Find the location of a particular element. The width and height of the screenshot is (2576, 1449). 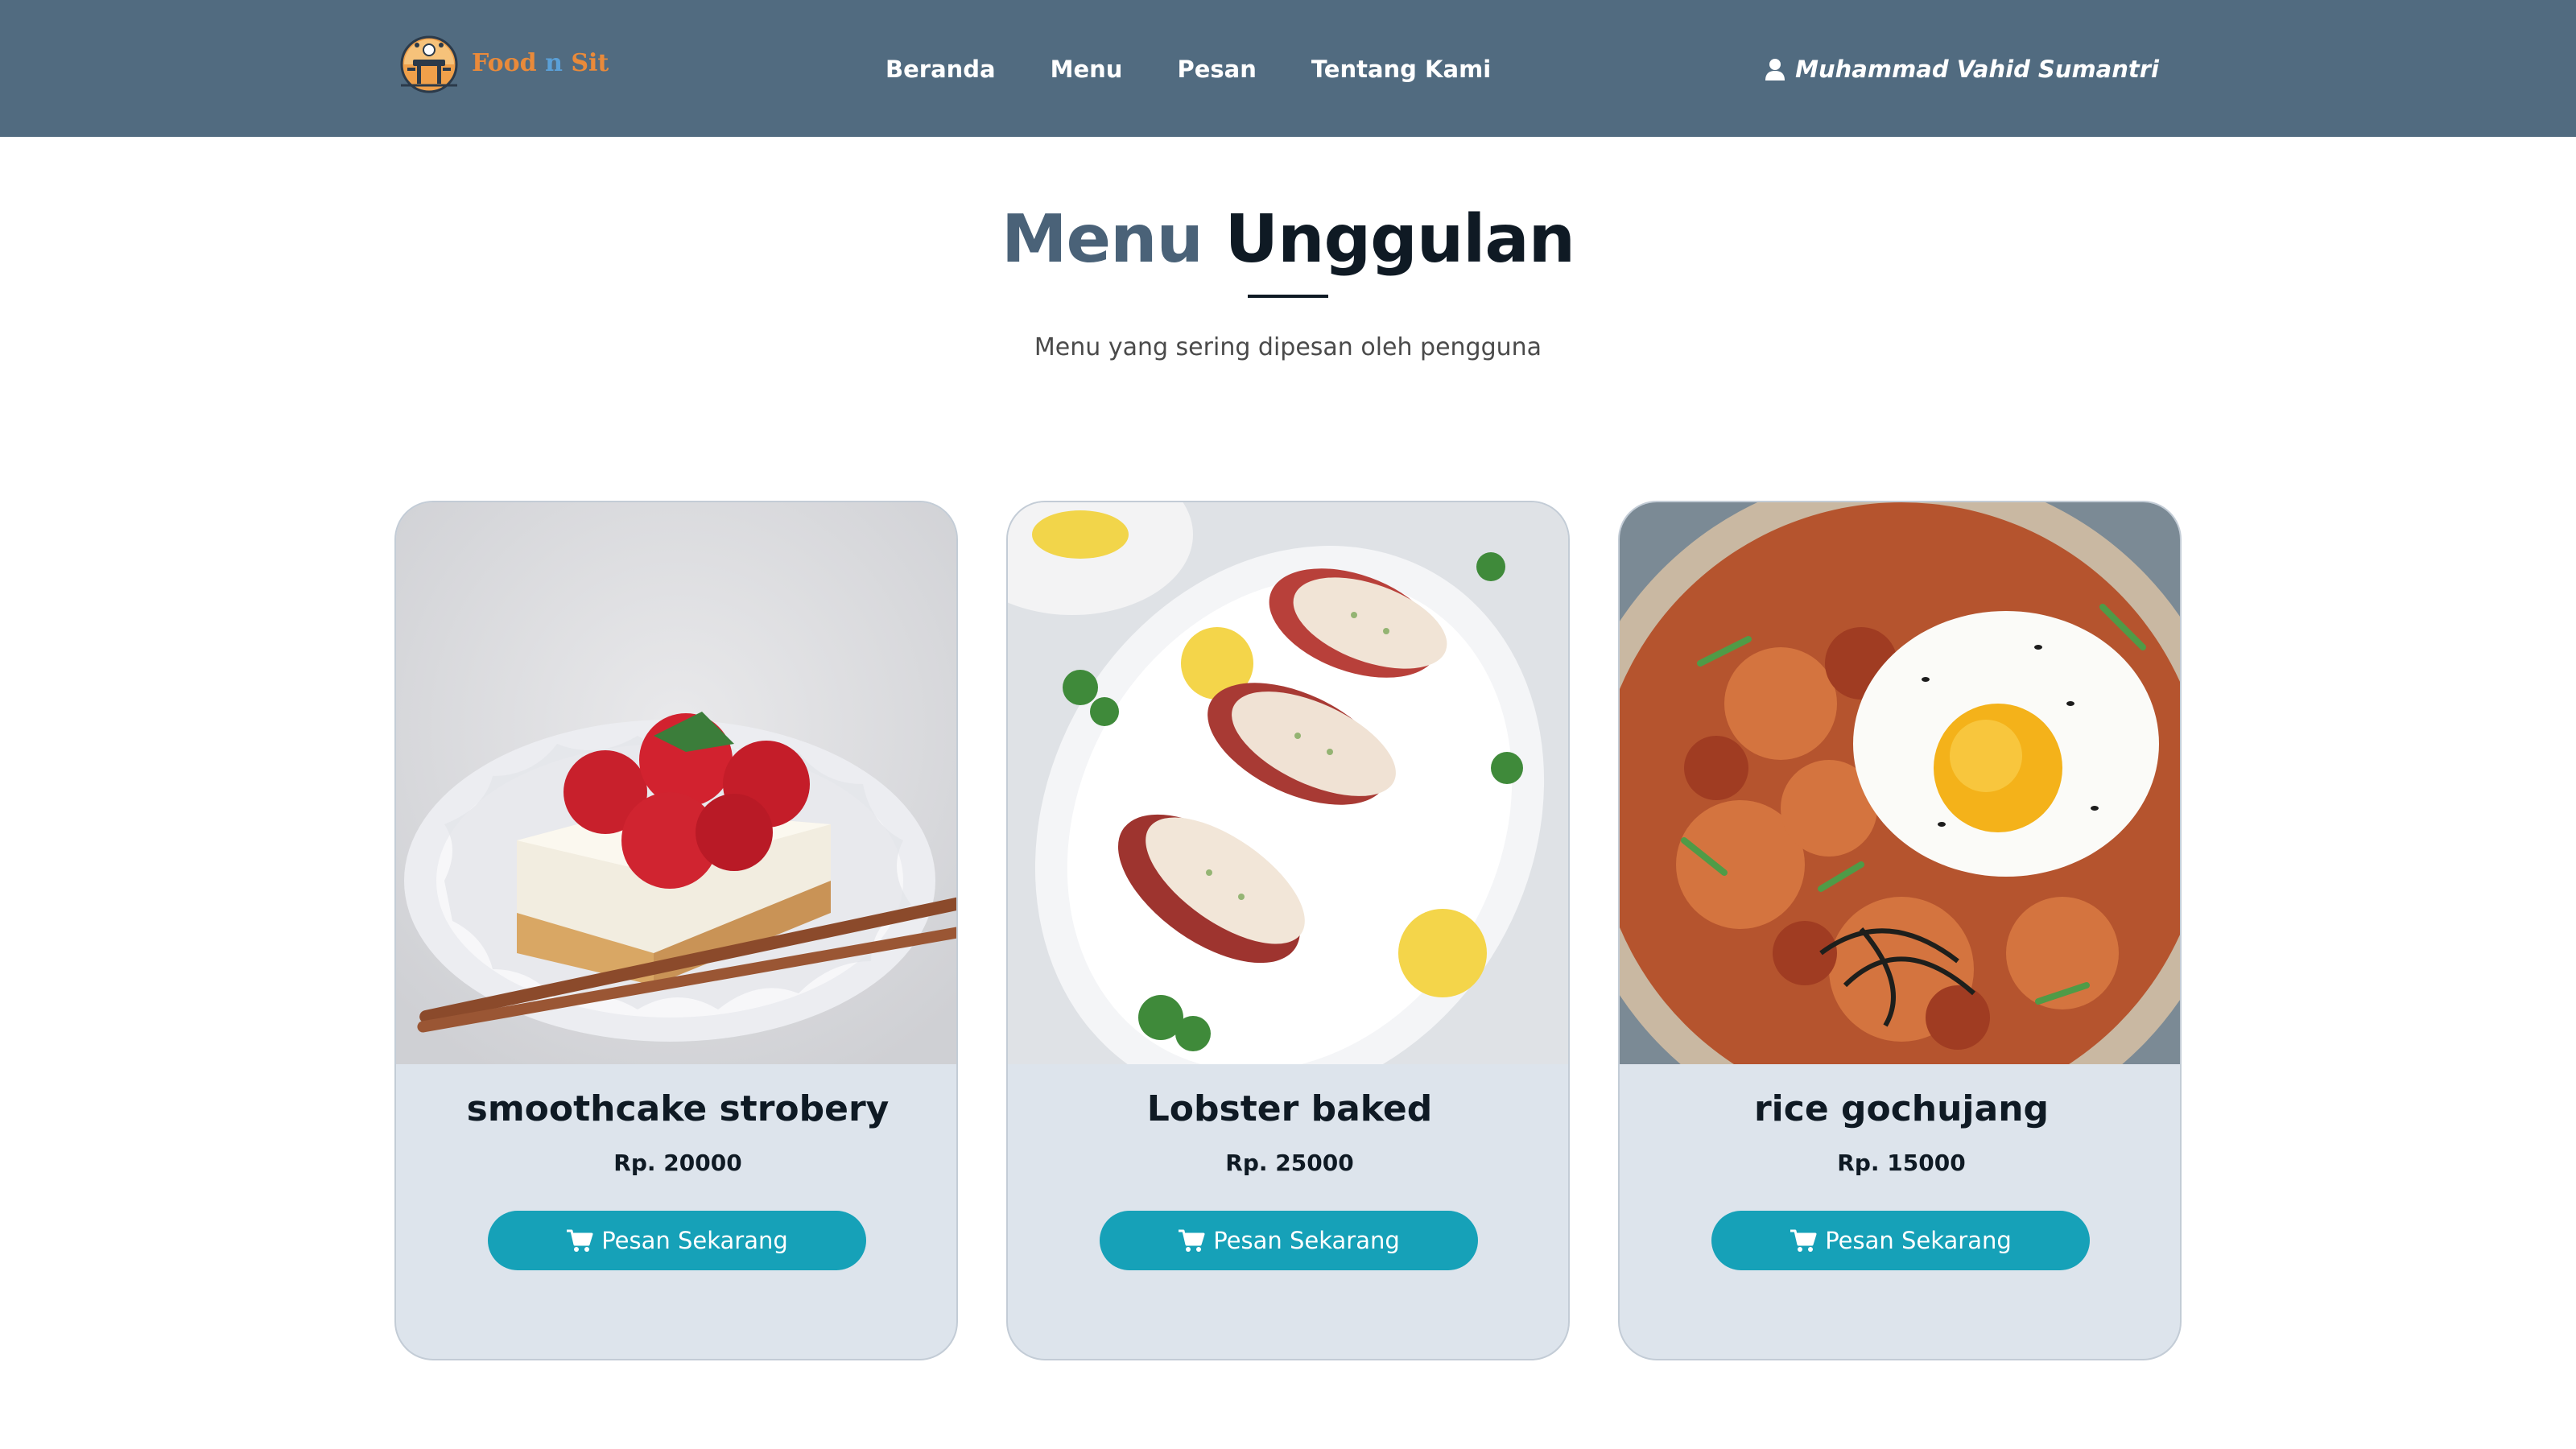

user-name: Muhammad Vahid Sumantri is located at coordinates (1977, 69).